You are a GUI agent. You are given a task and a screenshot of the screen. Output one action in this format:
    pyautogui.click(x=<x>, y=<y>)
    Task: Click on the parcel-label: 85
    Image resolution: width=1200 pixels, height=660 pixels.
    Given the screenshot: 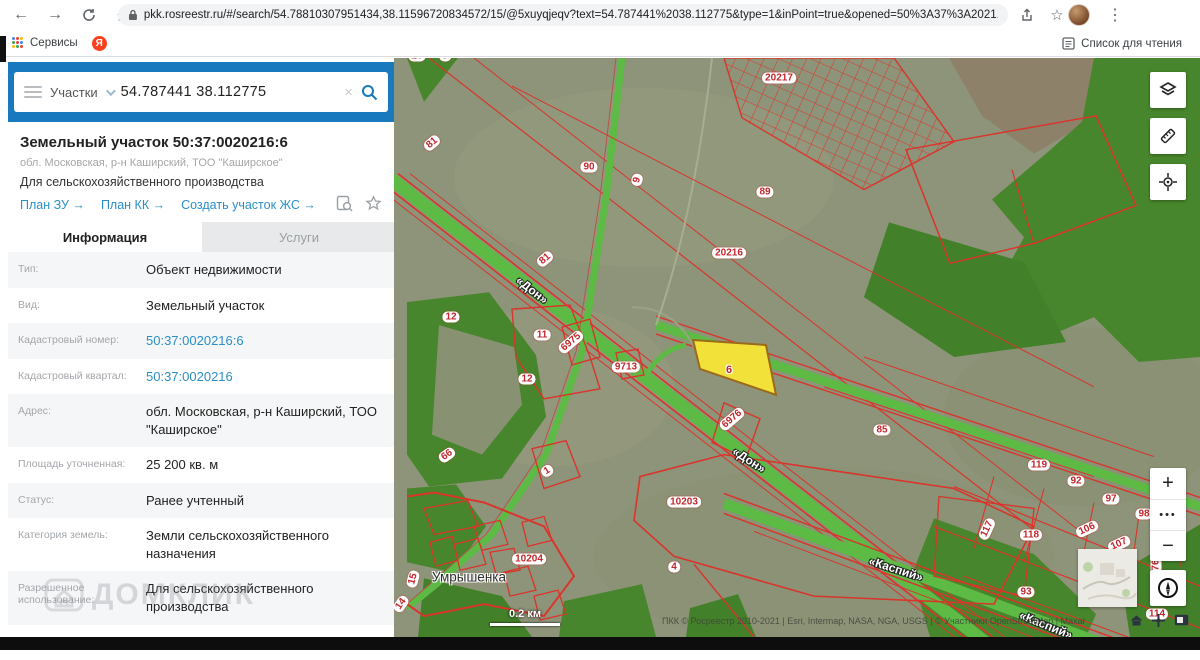 What is the action you would take?
    pyautogui.click(x=882, y=430)
    